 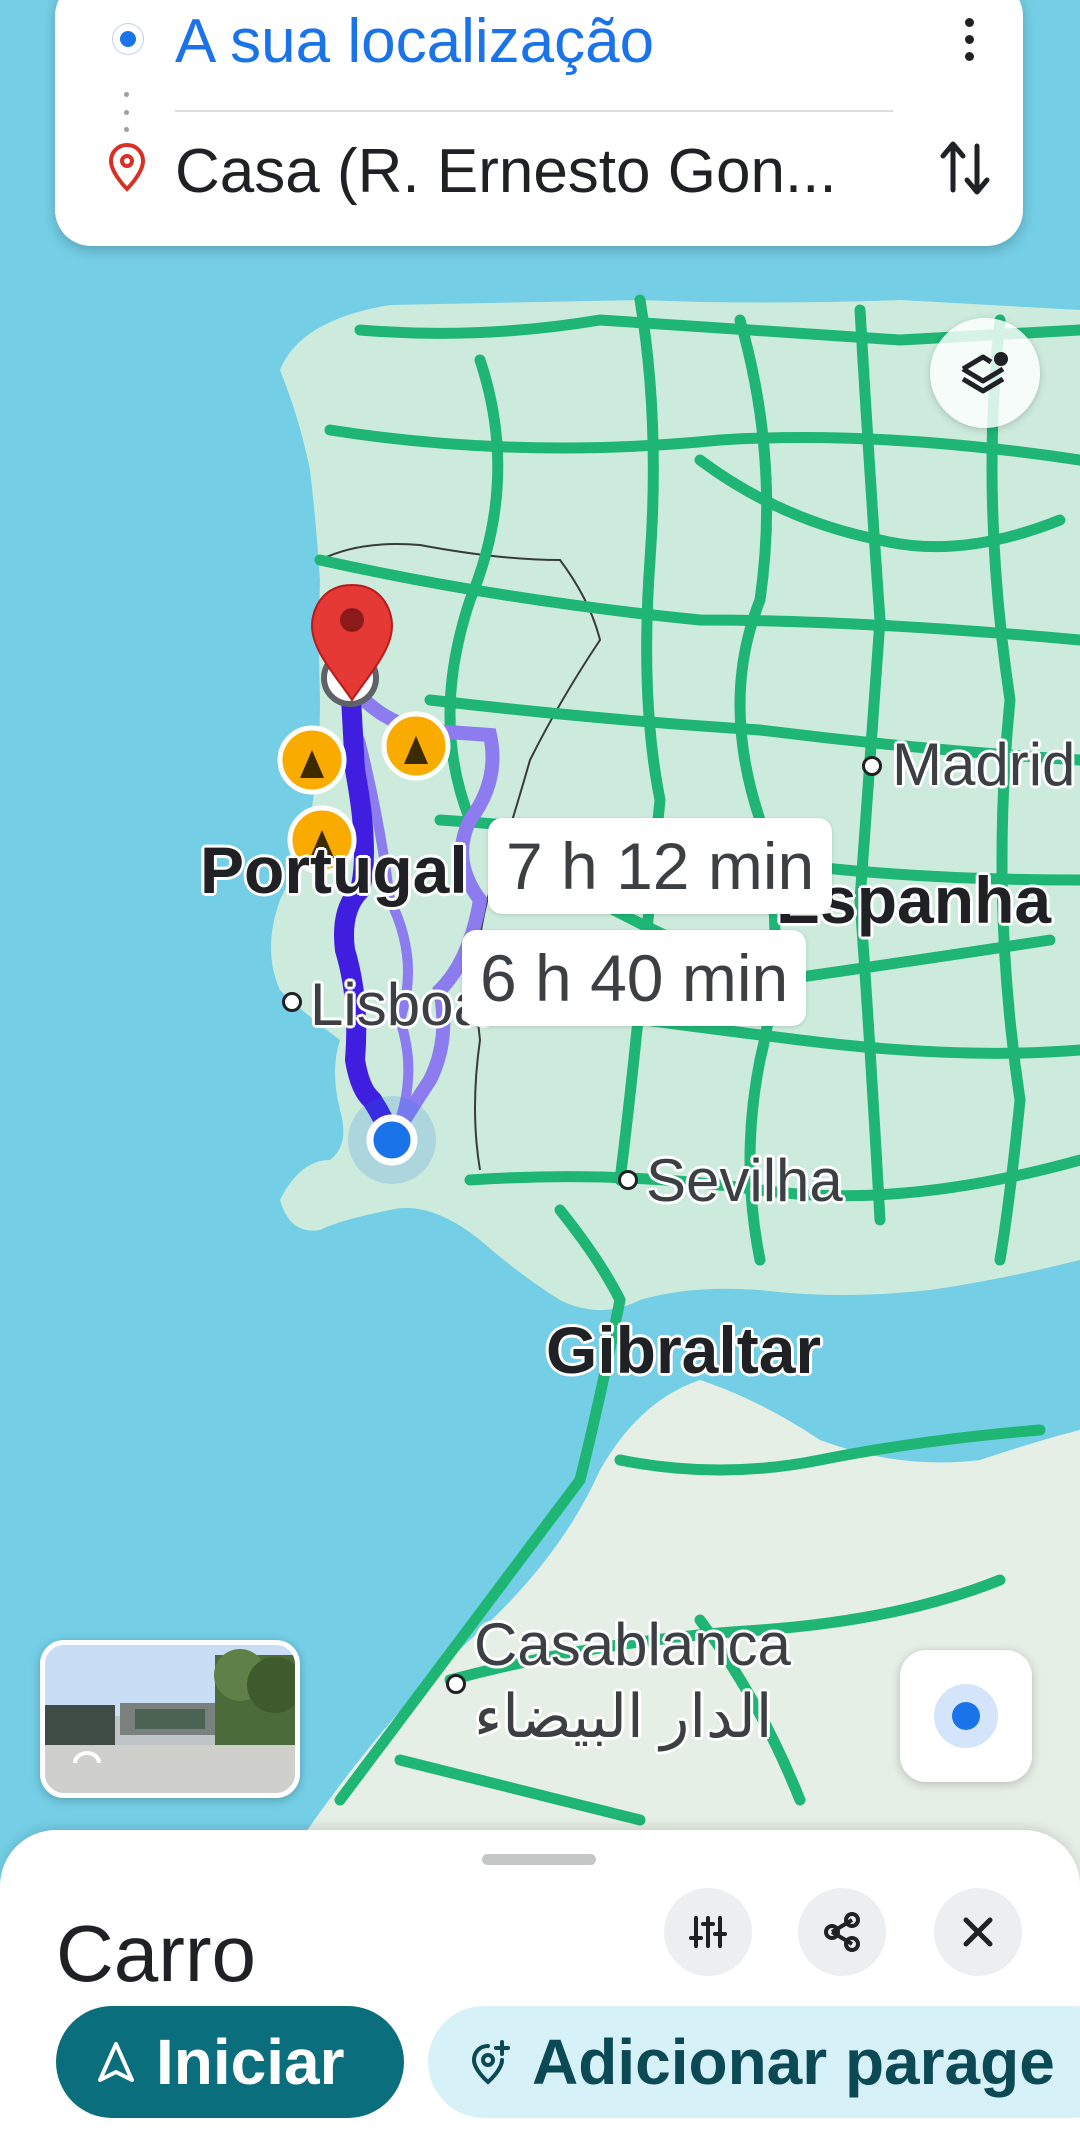 What do you see at coordinates (632, 1644) in the screenshot?
I see `label-casablanca: Casablanca` at bounding box center [632, 1644].